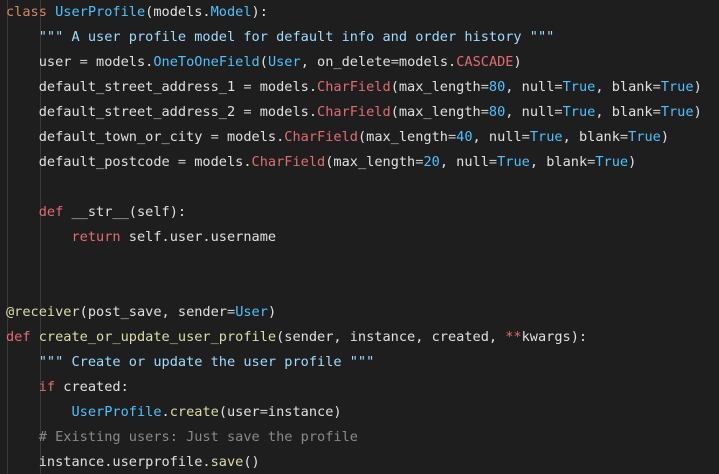  I want to click on code-line: UserProfile.create(user=instance), so click(362, 412).